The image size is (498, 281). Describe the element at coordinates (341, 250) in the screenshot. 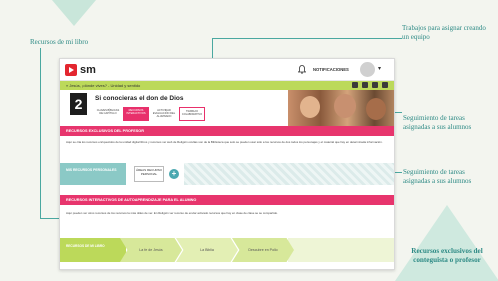

I see `resources-row-end` at that location.